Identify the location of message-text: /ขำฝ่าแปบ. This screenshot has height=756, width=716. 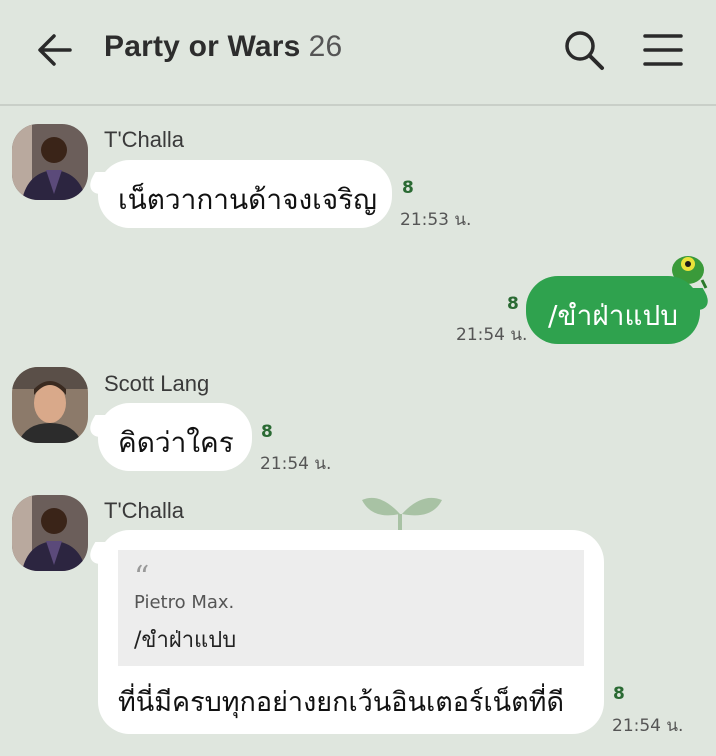
(613, 315).